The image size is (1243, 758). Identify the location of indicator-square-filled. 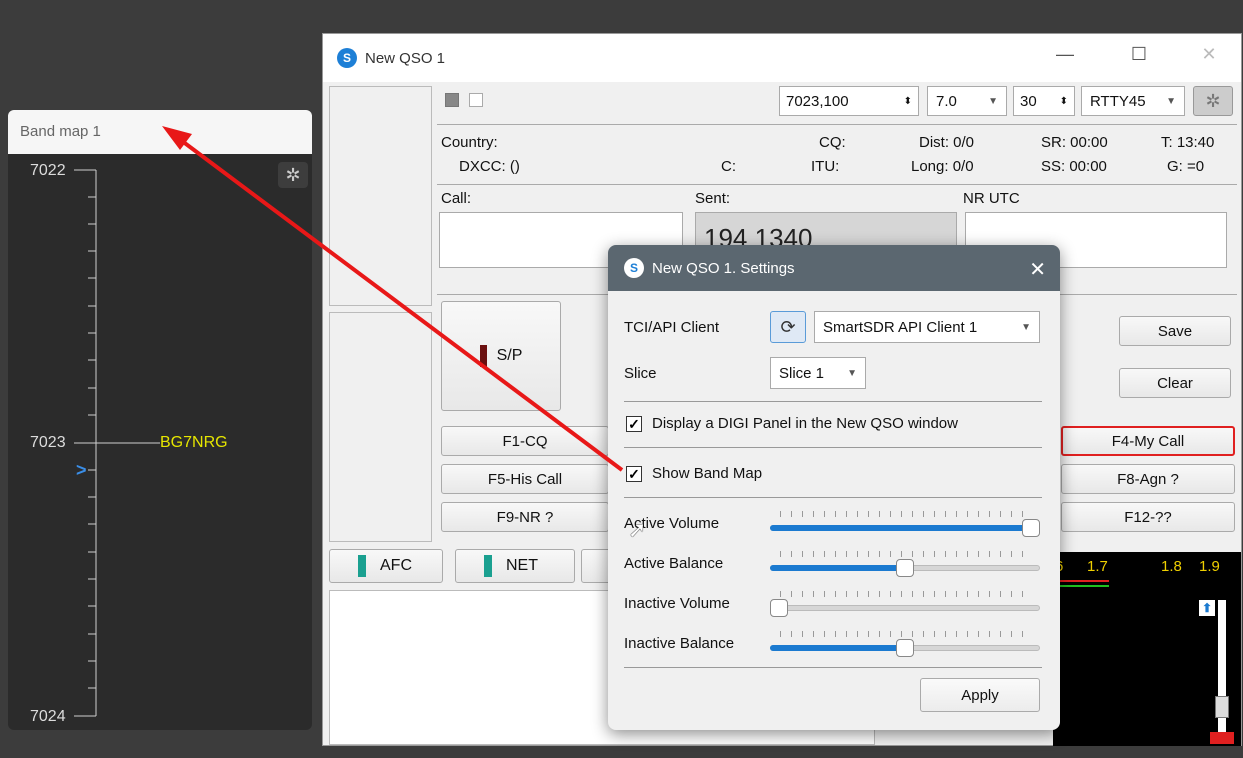
(452, 100).